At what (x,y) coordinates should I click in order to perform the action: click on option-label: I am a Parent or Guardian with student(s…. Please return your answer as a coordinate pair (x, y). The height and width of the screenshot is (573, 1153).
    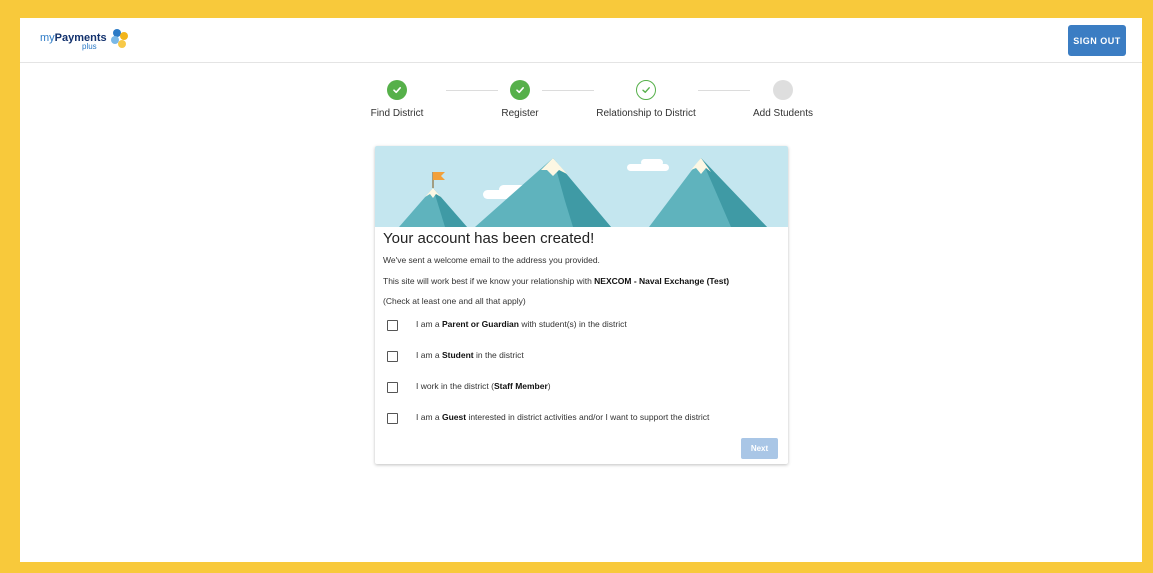
    Looking at the image, I should click on (521, 324).